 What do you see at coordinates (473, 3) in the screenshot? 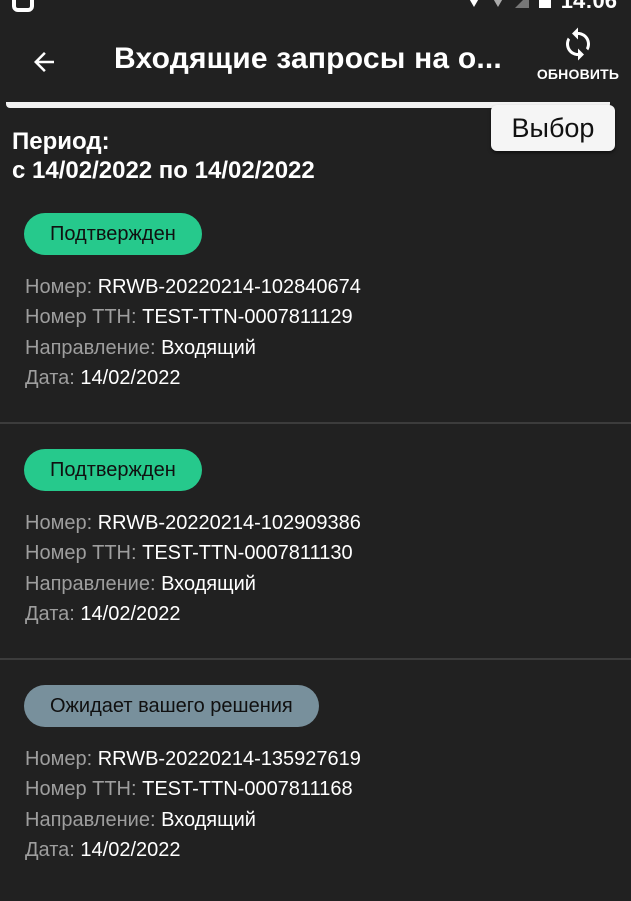
I see `location-icon` at bounding box center [473, 3].